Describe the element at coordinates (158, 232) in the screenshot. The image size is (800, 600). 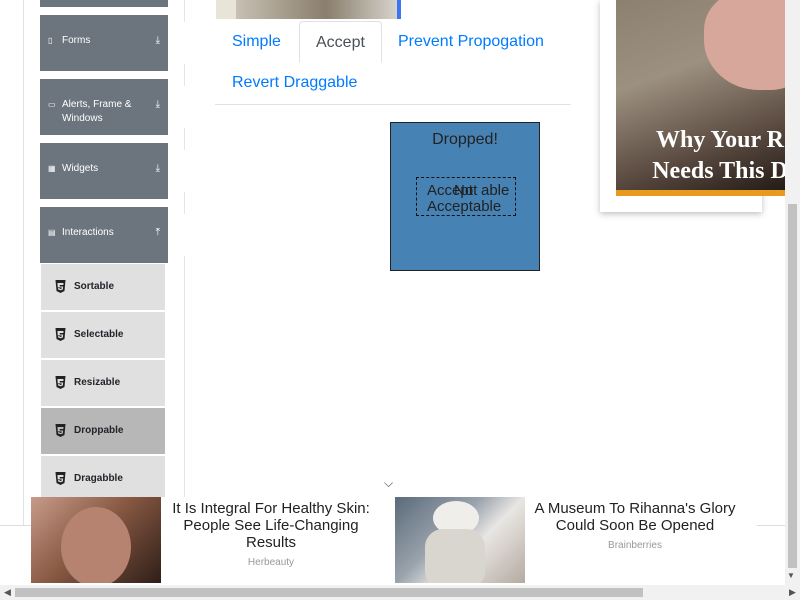
I see `upload-arrow-icon: ⤒` at that location.